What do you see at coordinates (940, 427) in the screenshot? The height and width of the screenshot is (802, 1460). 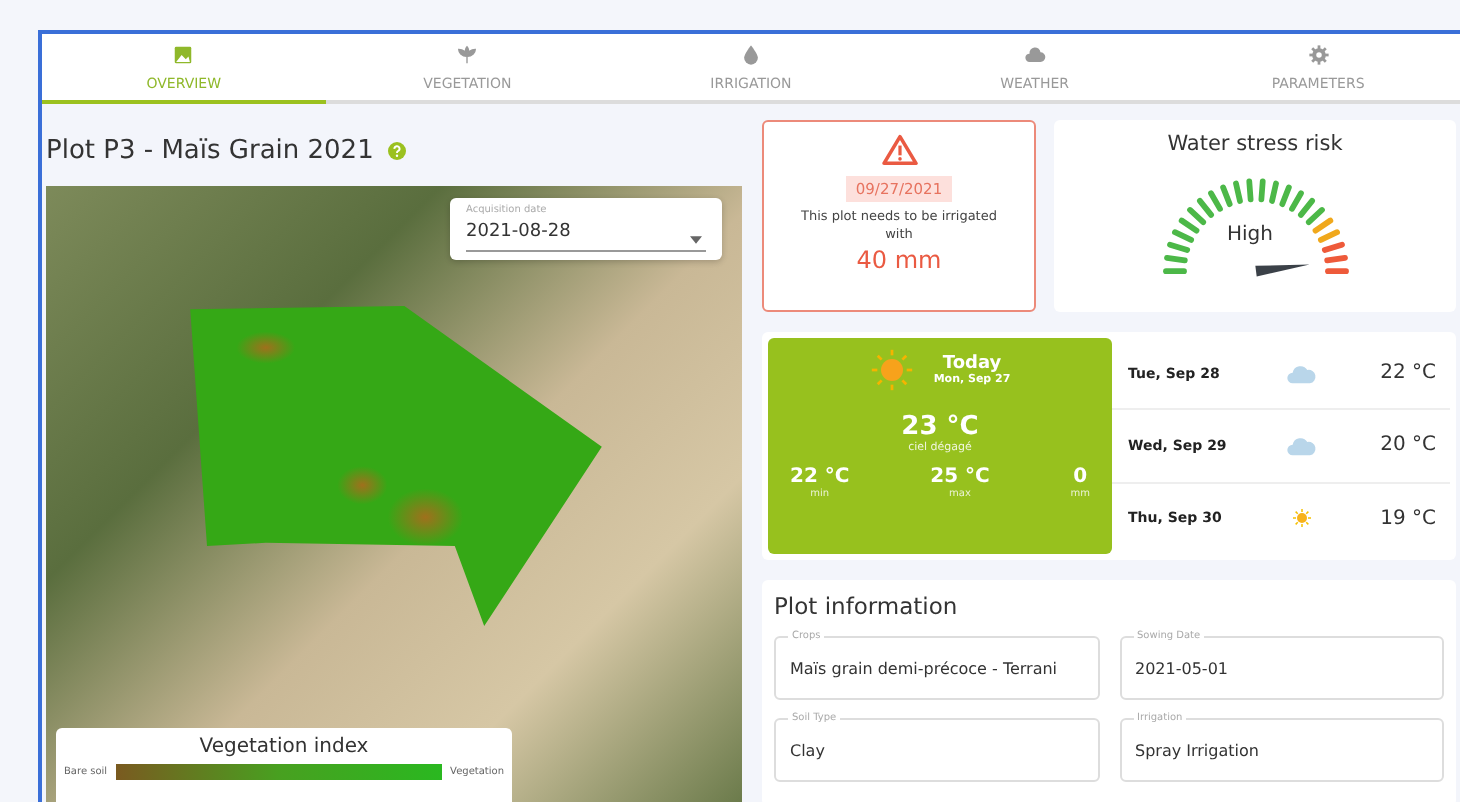 I see `current-temperature: 23 °C` at bounding box center [940, 427].